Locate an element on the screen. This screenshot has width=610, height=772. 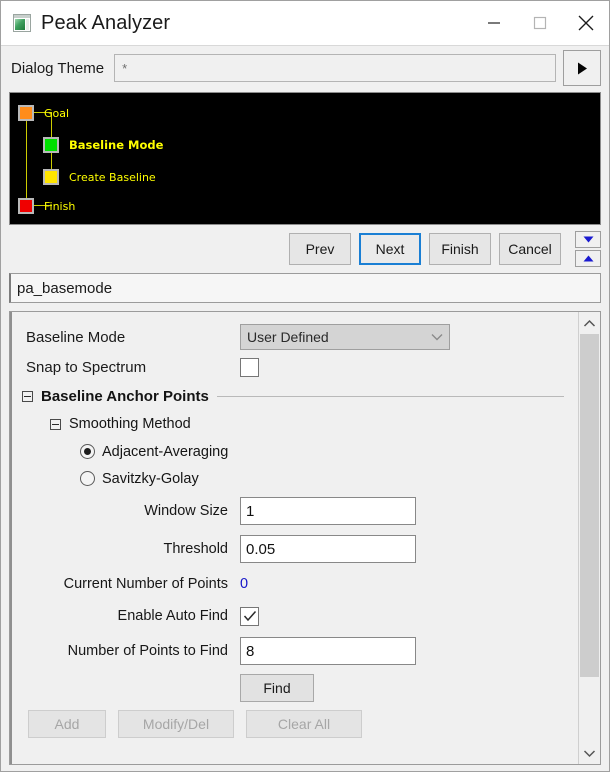
tree-node-goal-swatch is located at coordinates (26, 113).